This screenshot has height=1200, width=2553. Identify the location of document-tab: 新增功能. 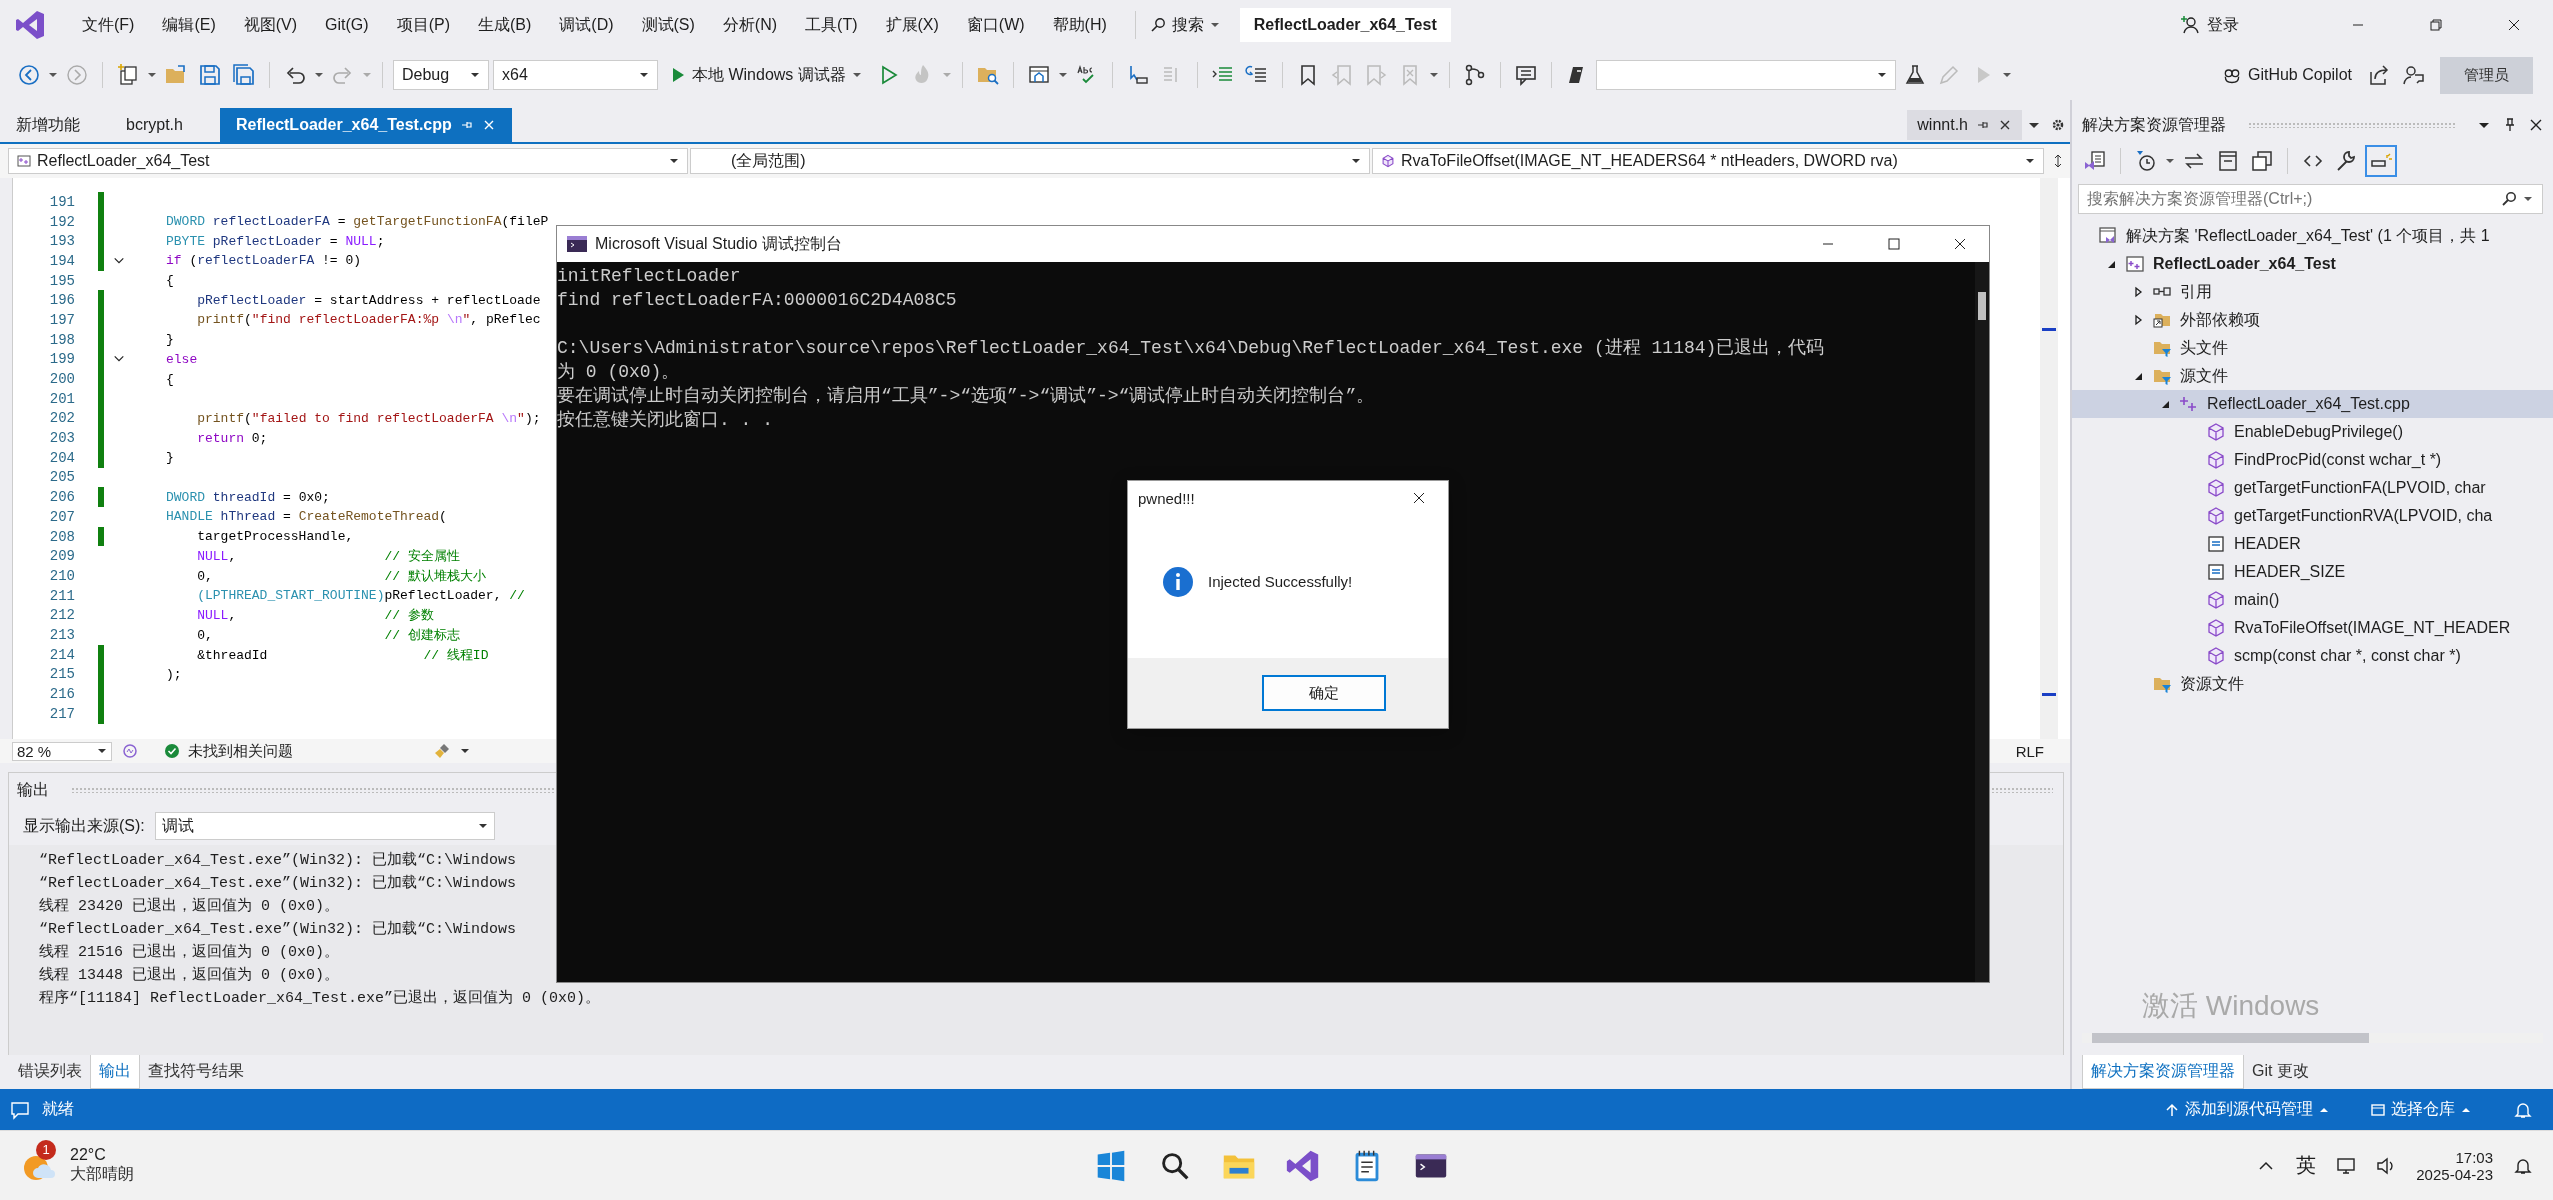
(55, 125).